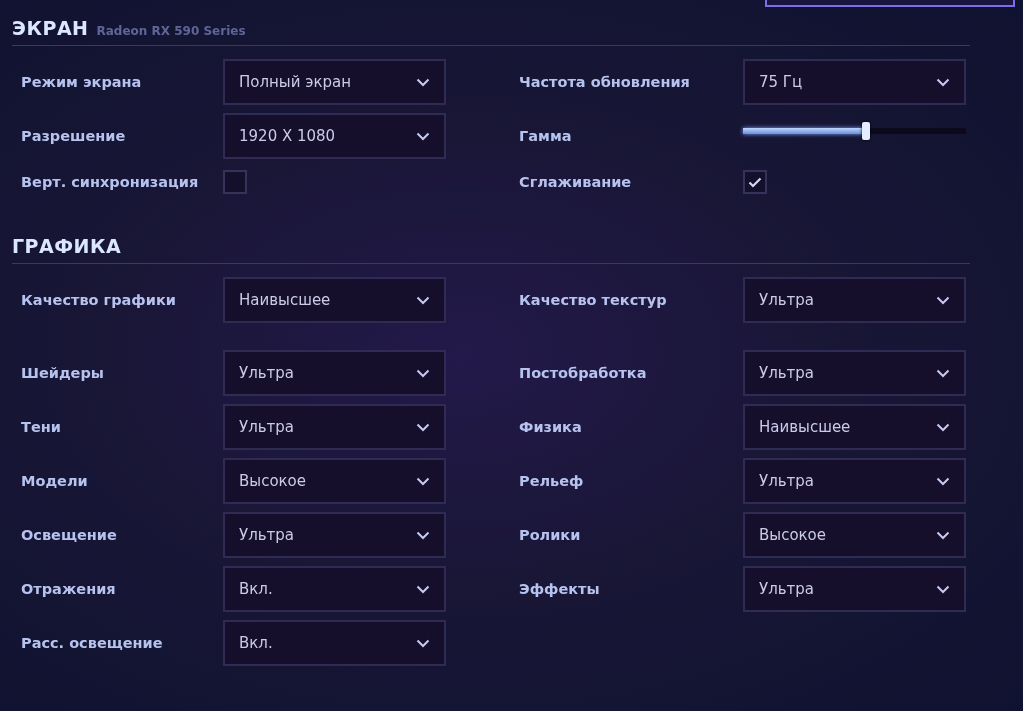 The image size is (1023, 711). I want to click on section-subtitle: Radeon RX 590 Series, so click(171, 31).